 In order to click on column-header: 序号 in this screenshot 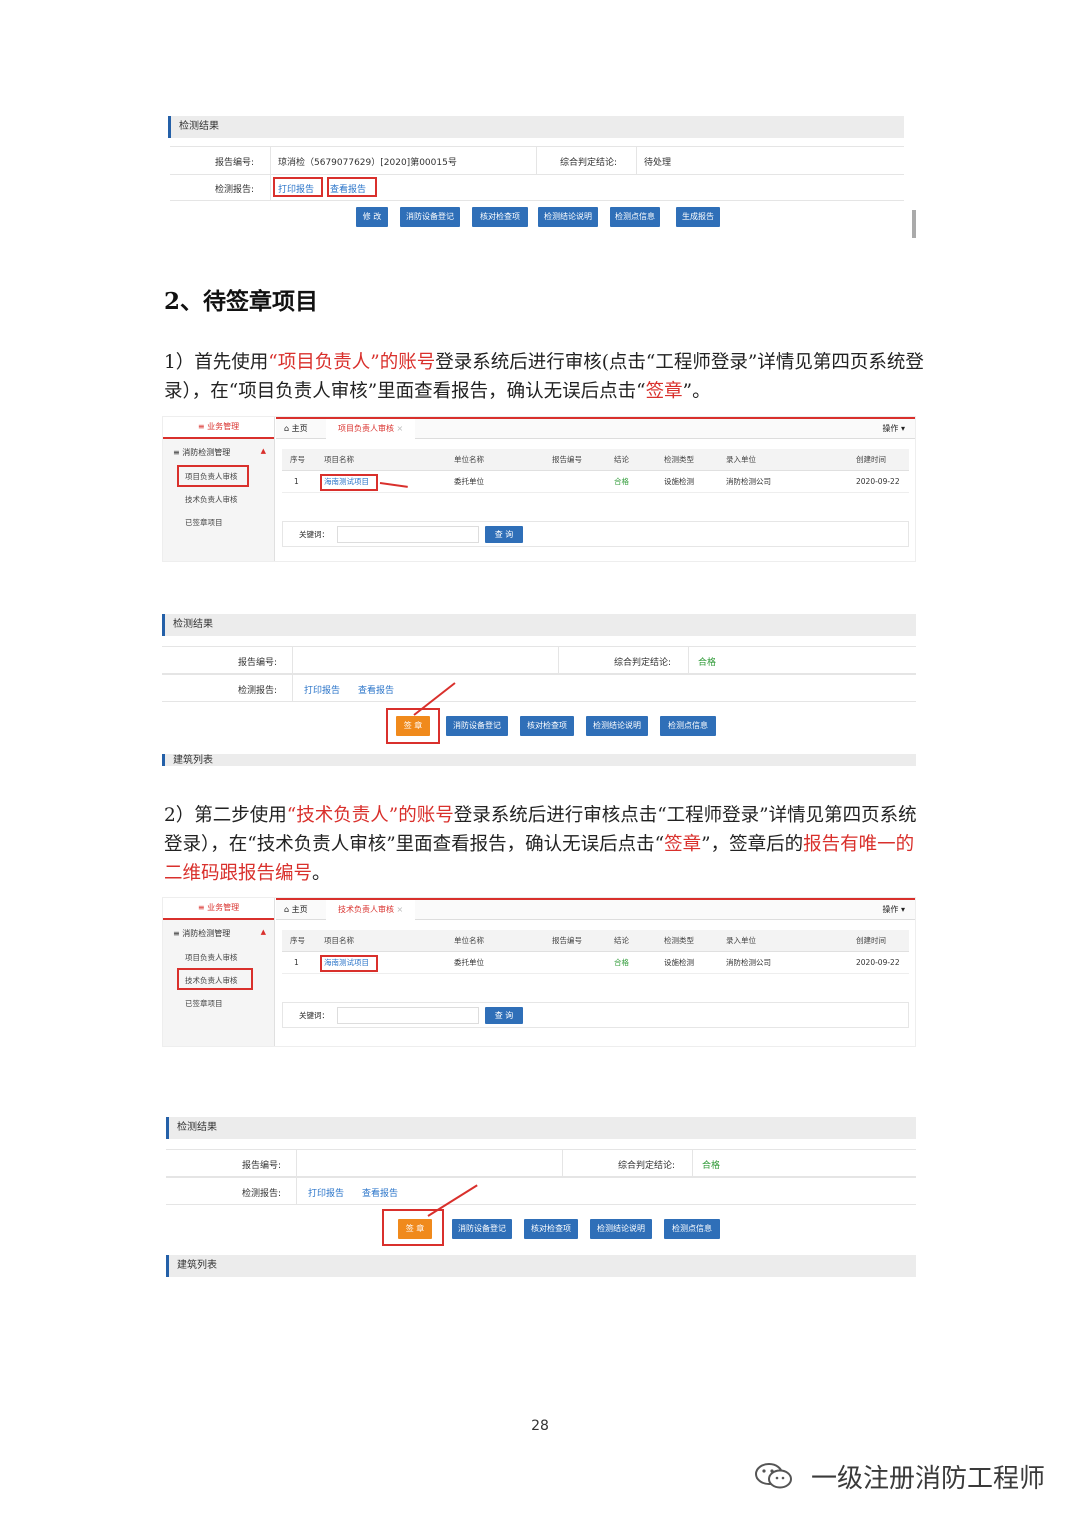, I will do `click(297, 940)`.